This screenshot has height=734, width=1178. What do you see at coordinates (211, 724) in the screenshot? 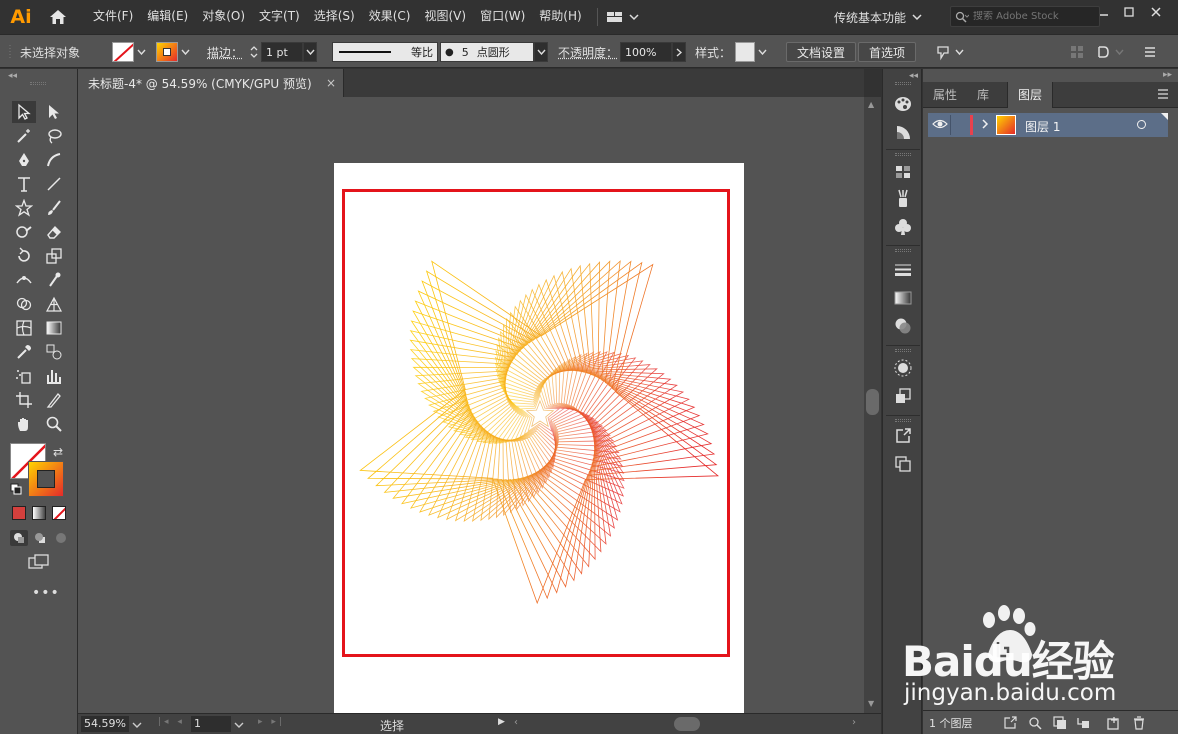
I see `artboard-number-field: 1` at bounding box center [211, 724].